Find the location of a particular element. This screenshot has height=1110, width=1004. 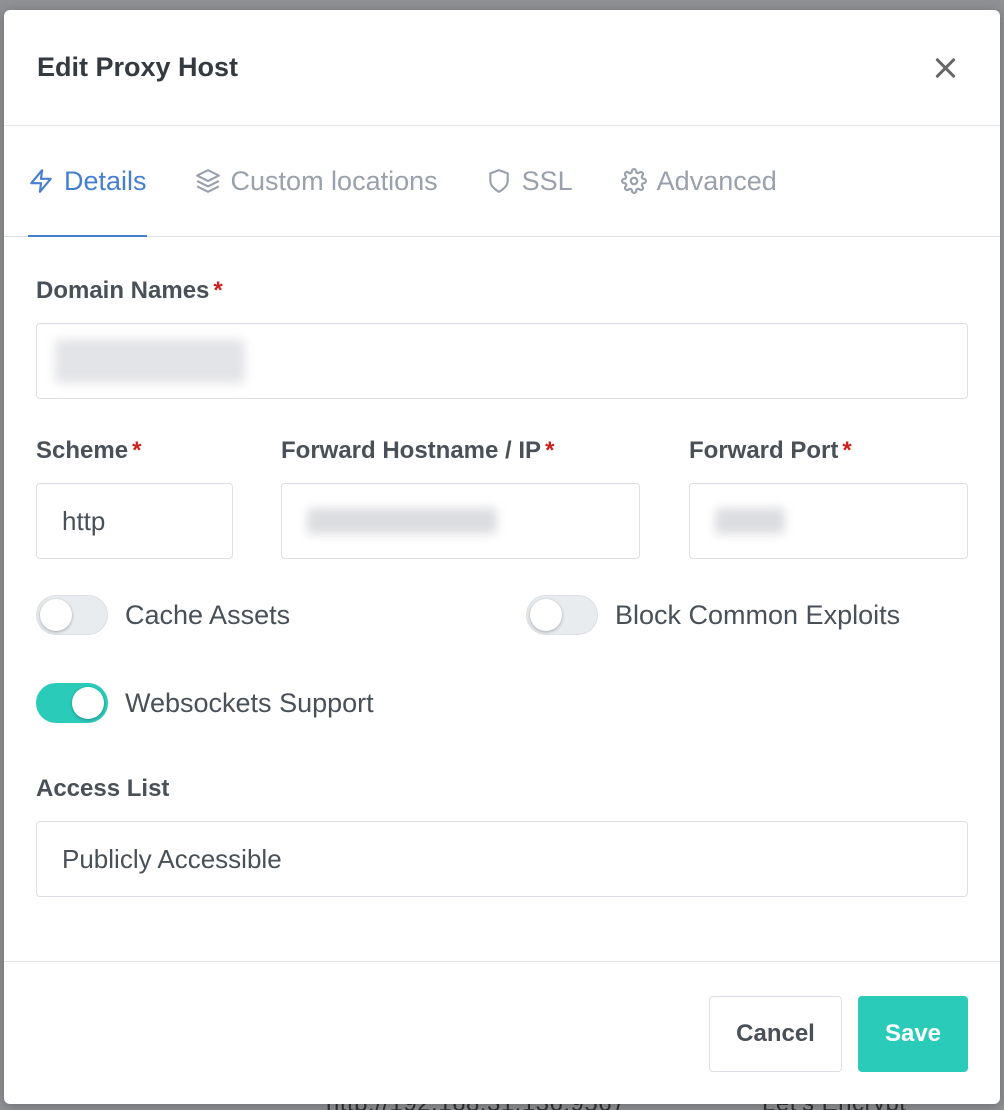

tab-custom-locations: Custom locations is located at coordinates (316, 181).